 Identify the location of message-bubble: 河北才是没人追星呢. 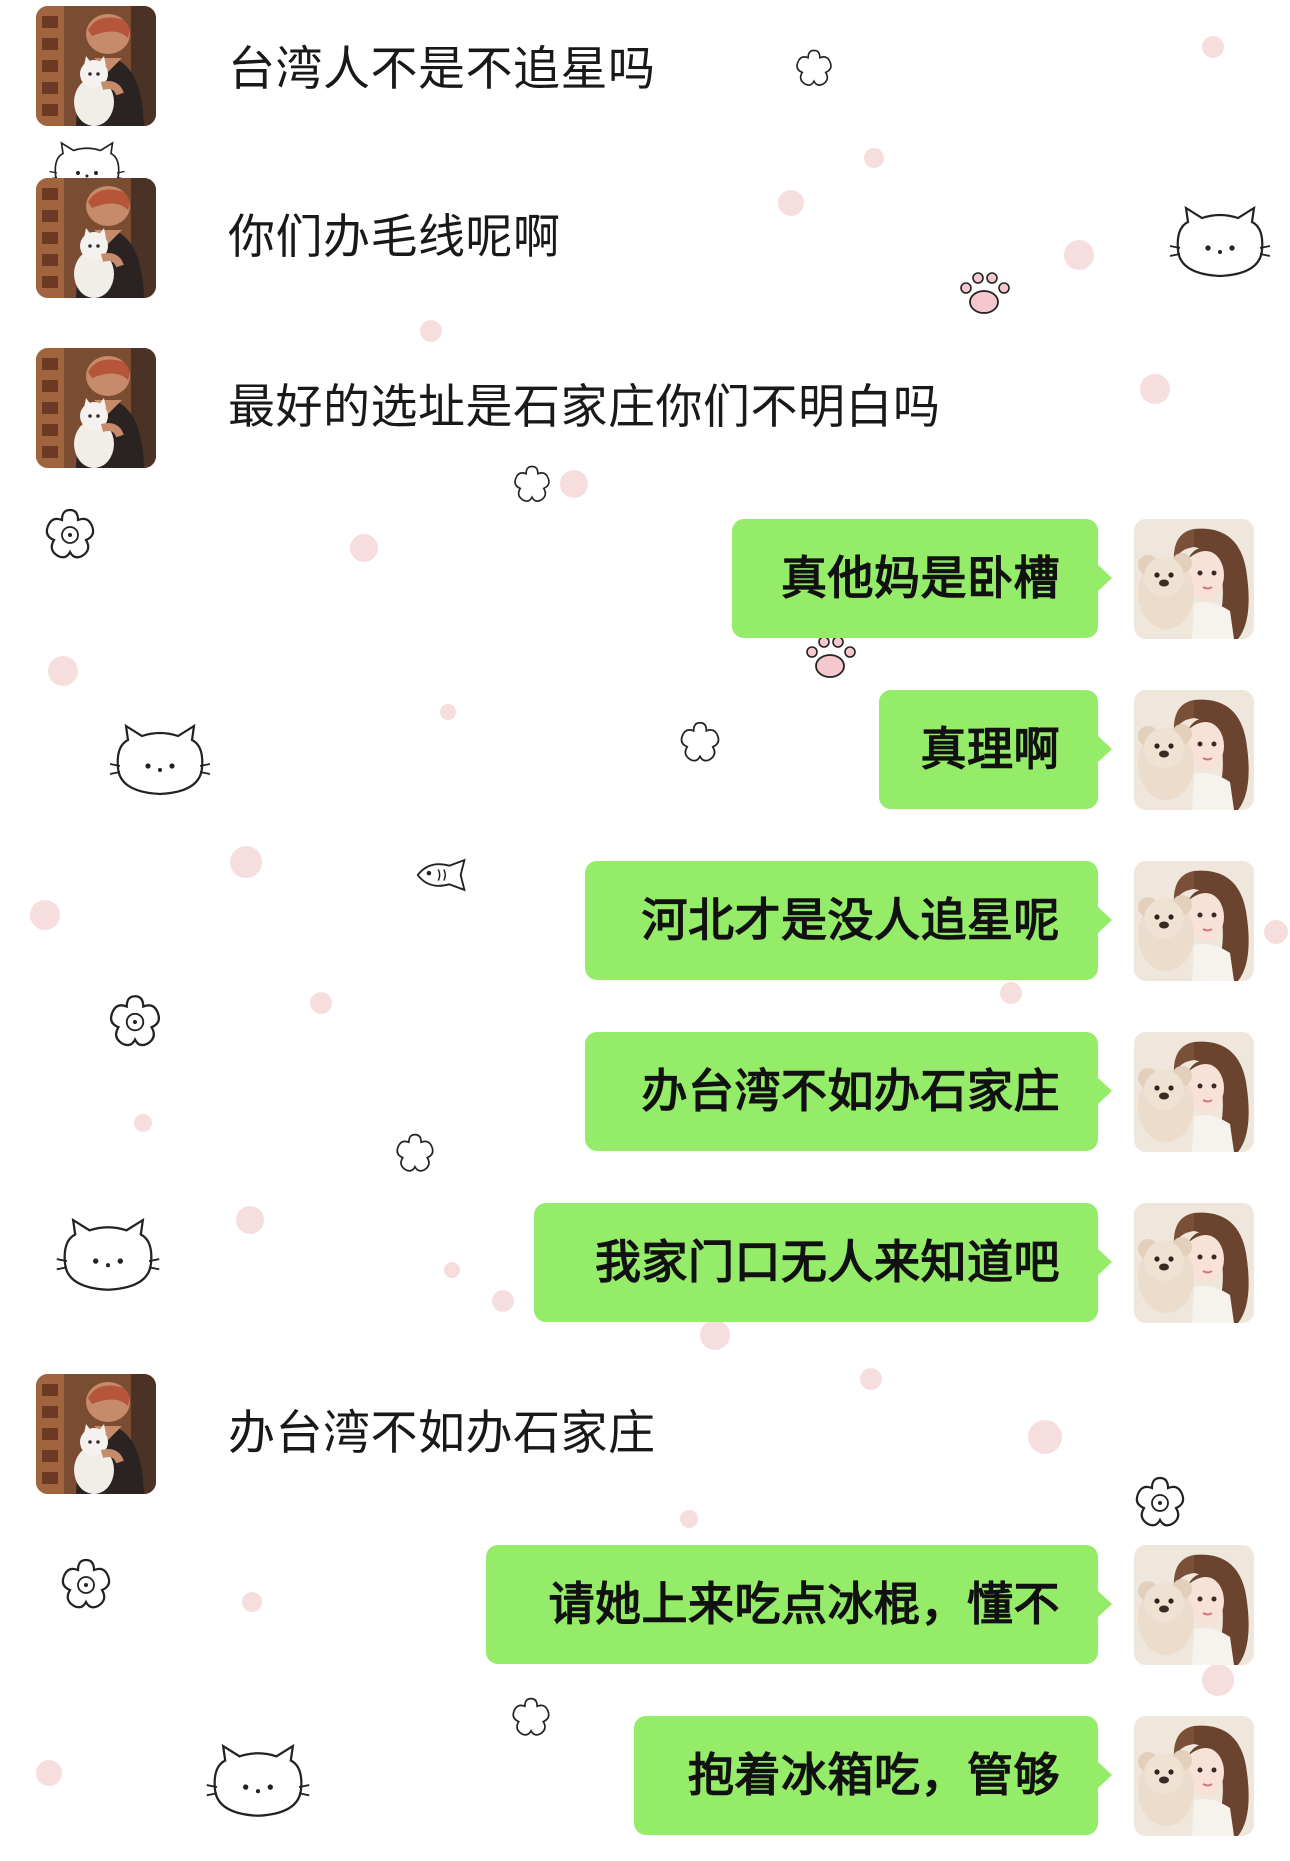
(848, 920).